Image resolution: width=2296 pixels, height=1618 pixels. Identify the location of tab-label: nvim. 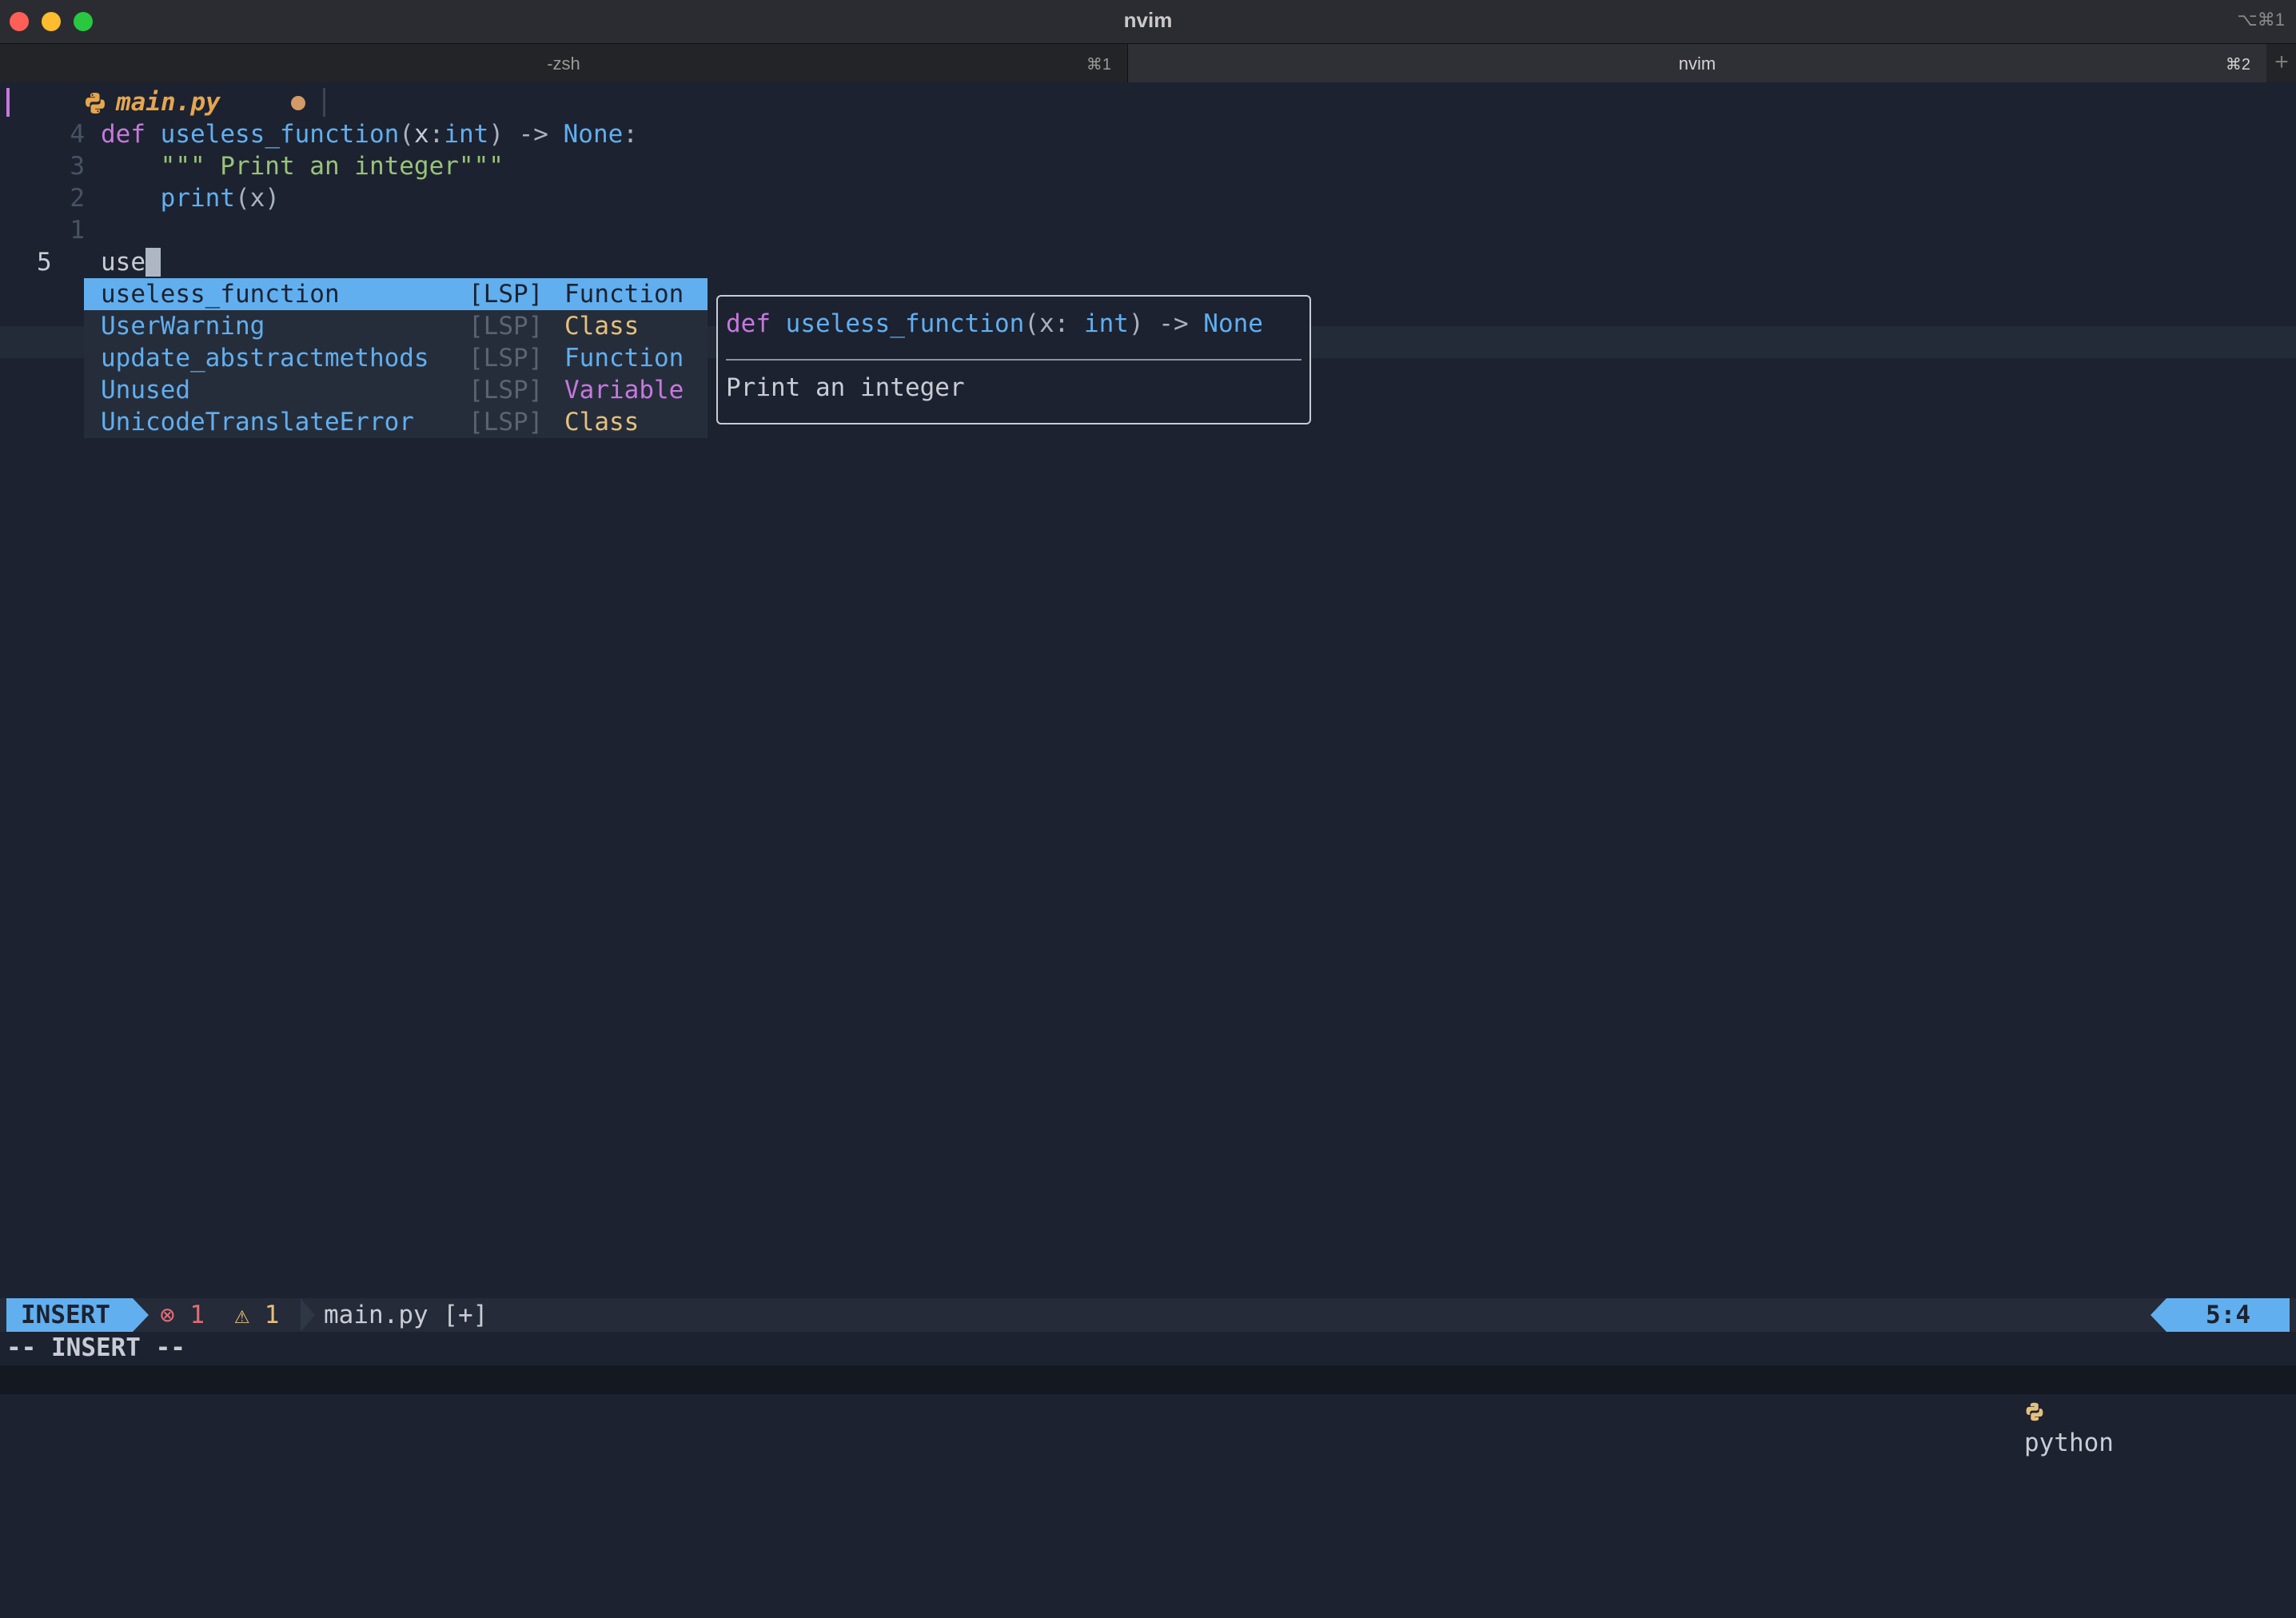
(1697, 64).